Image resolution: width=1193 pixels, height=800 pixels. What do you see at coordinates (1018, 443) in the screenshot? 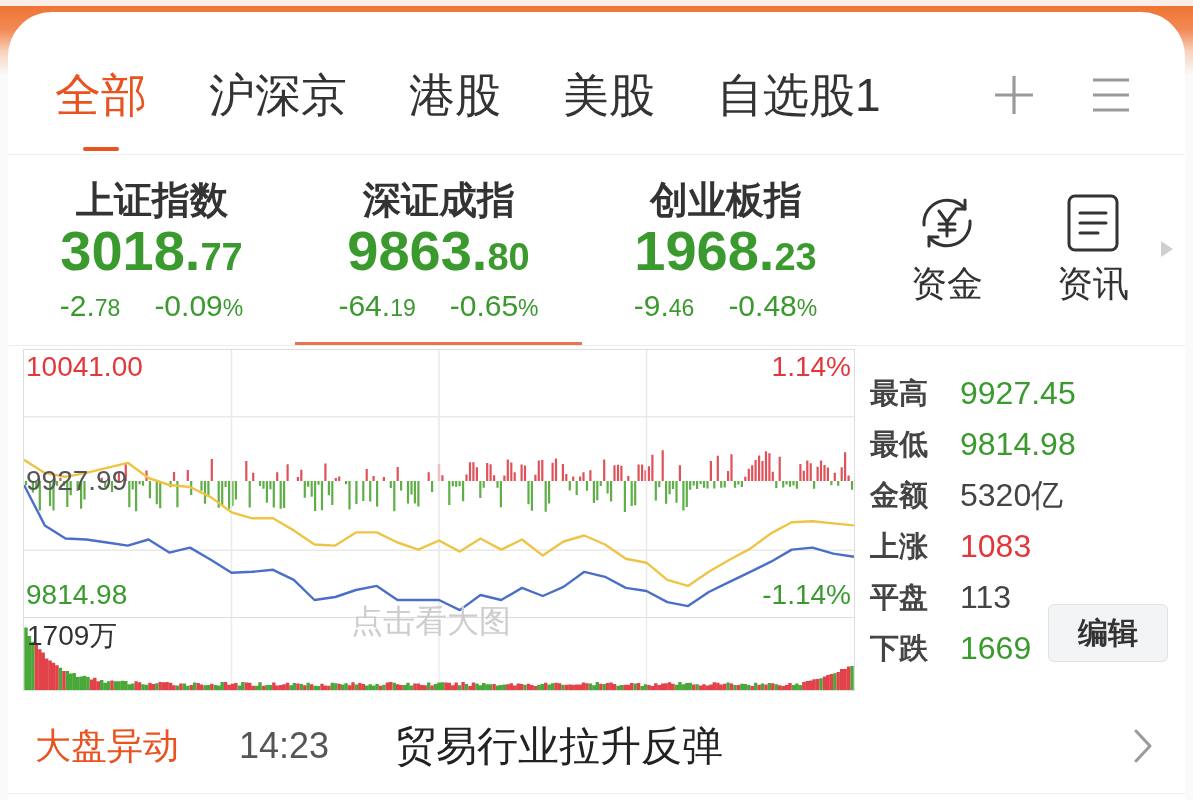
I see `stat-value: 9814.98` at bounding box center [1018, 443].